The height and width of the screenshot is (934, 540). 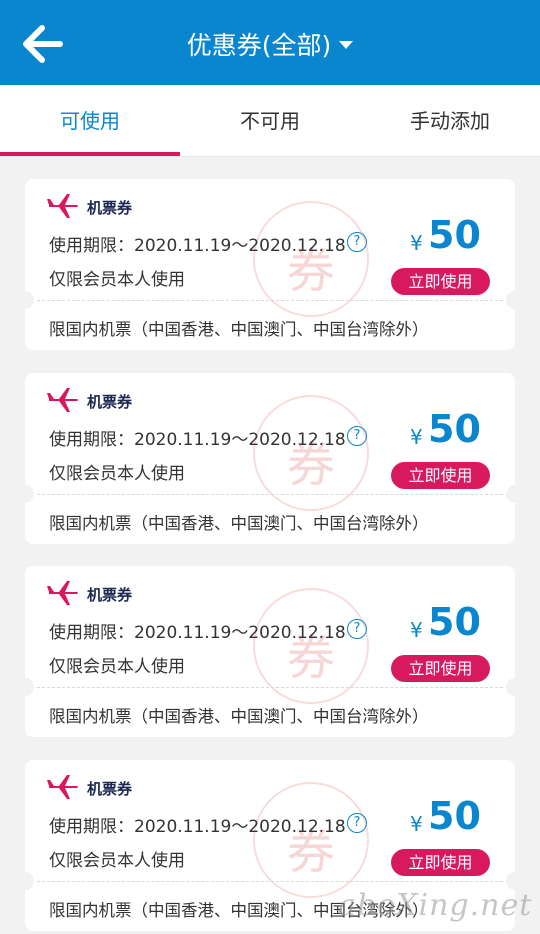 What do you see at coordinates (346, 45) in the screenshot?
I see `chevron-down-icon` at bounding box center [346, 45].